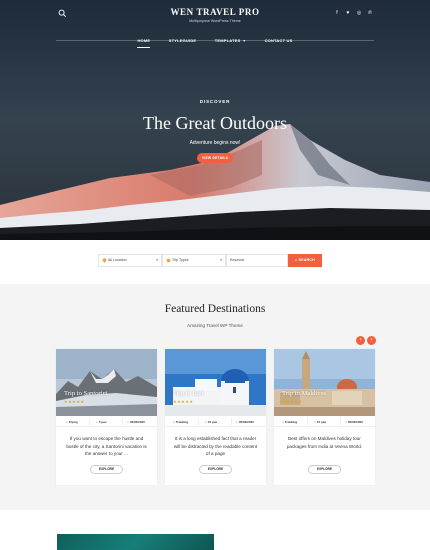  Describe the element at coordinates (104, 260) in the screenshot. I see `location-pin-icon` at that location.